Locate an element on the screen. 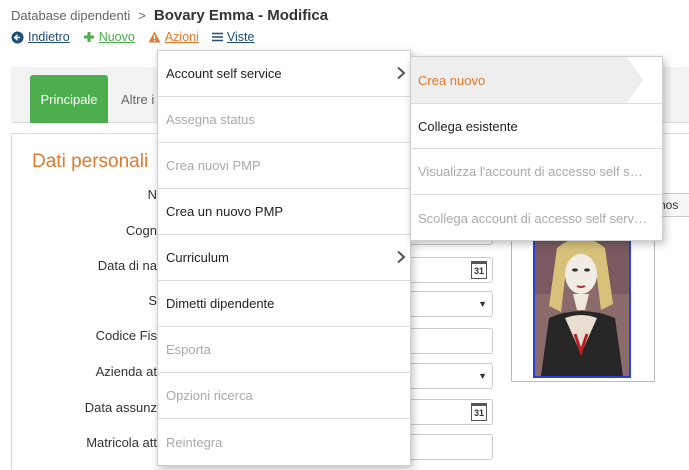  new-link-label: Nuovo is located at coordinates (116, 37).